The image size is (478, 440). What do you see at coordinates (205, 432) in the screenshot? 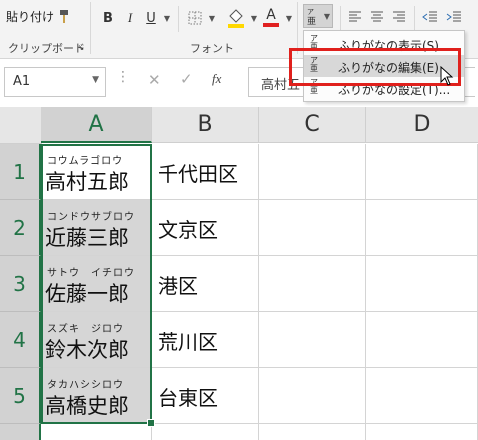
I see `cell-b6` at bounding box center [205, 432].